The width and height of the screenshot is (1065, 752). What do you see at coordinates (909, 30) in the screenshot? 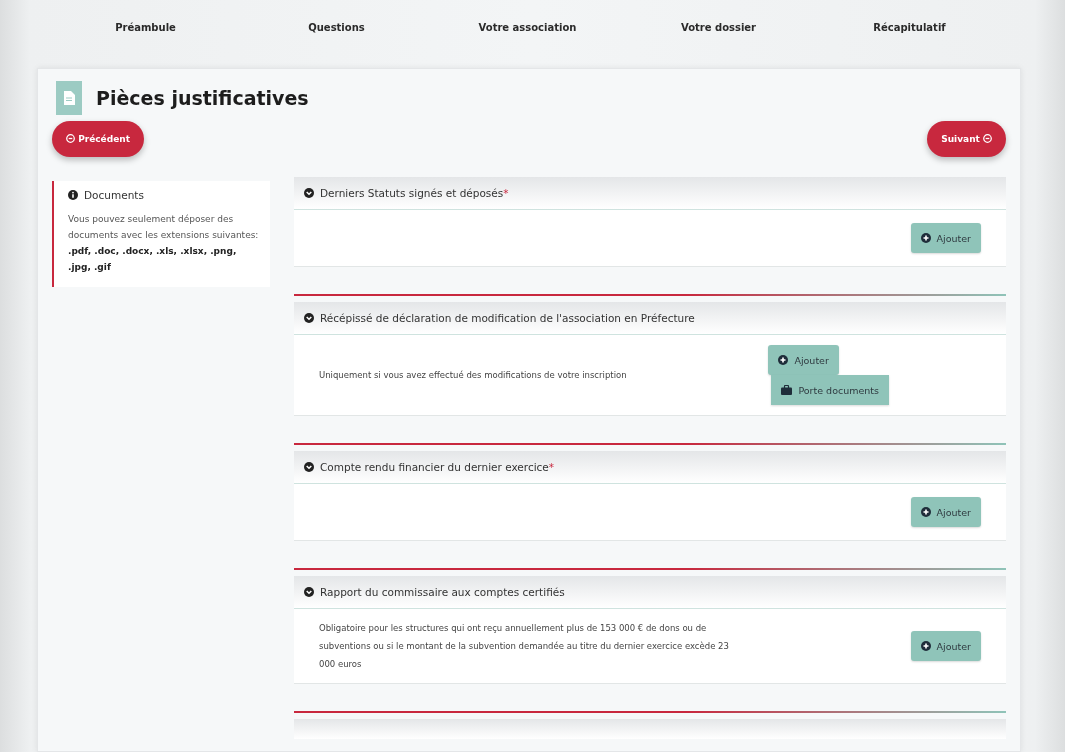
I see `step-tab: Récapitulatif` at bounding box center [909, 30].